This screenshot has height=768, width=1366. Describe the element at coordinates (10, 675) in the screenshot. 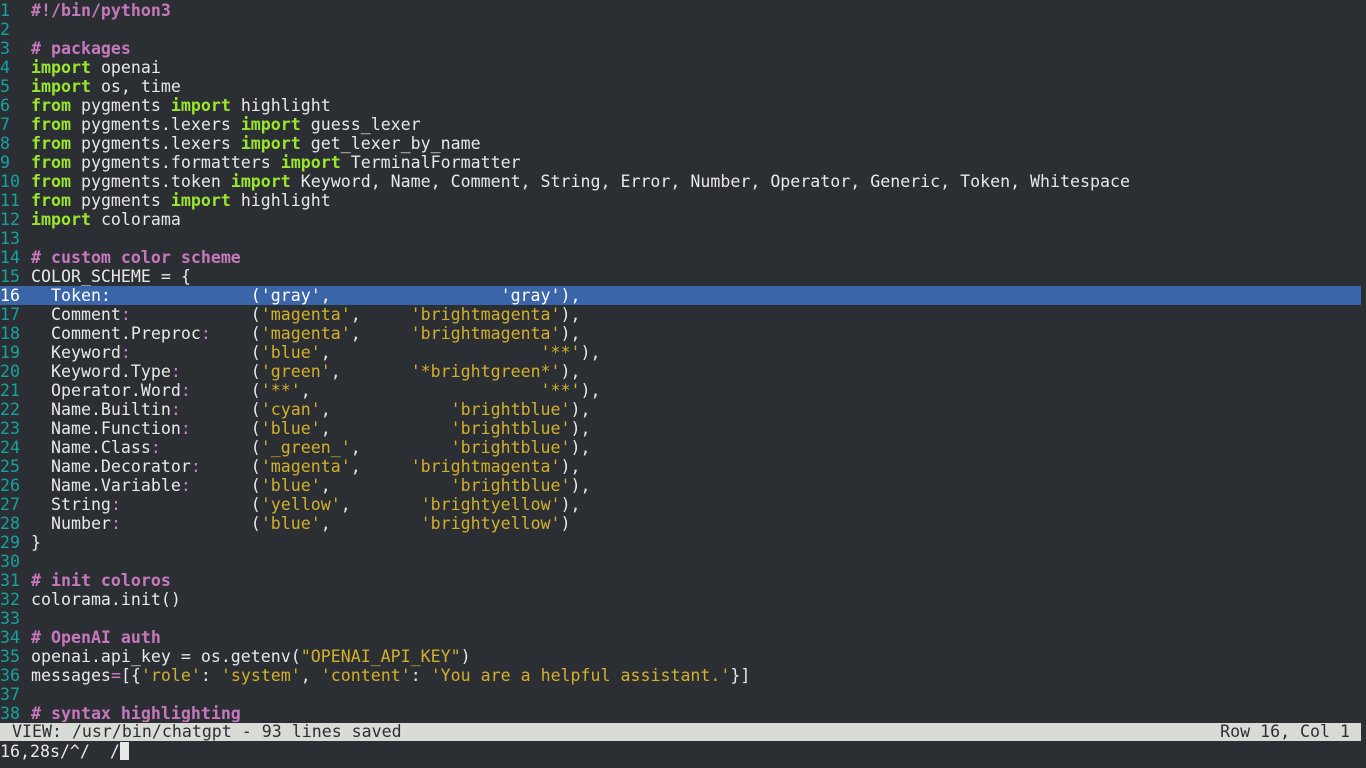

I see `line-number: 36` at that location.